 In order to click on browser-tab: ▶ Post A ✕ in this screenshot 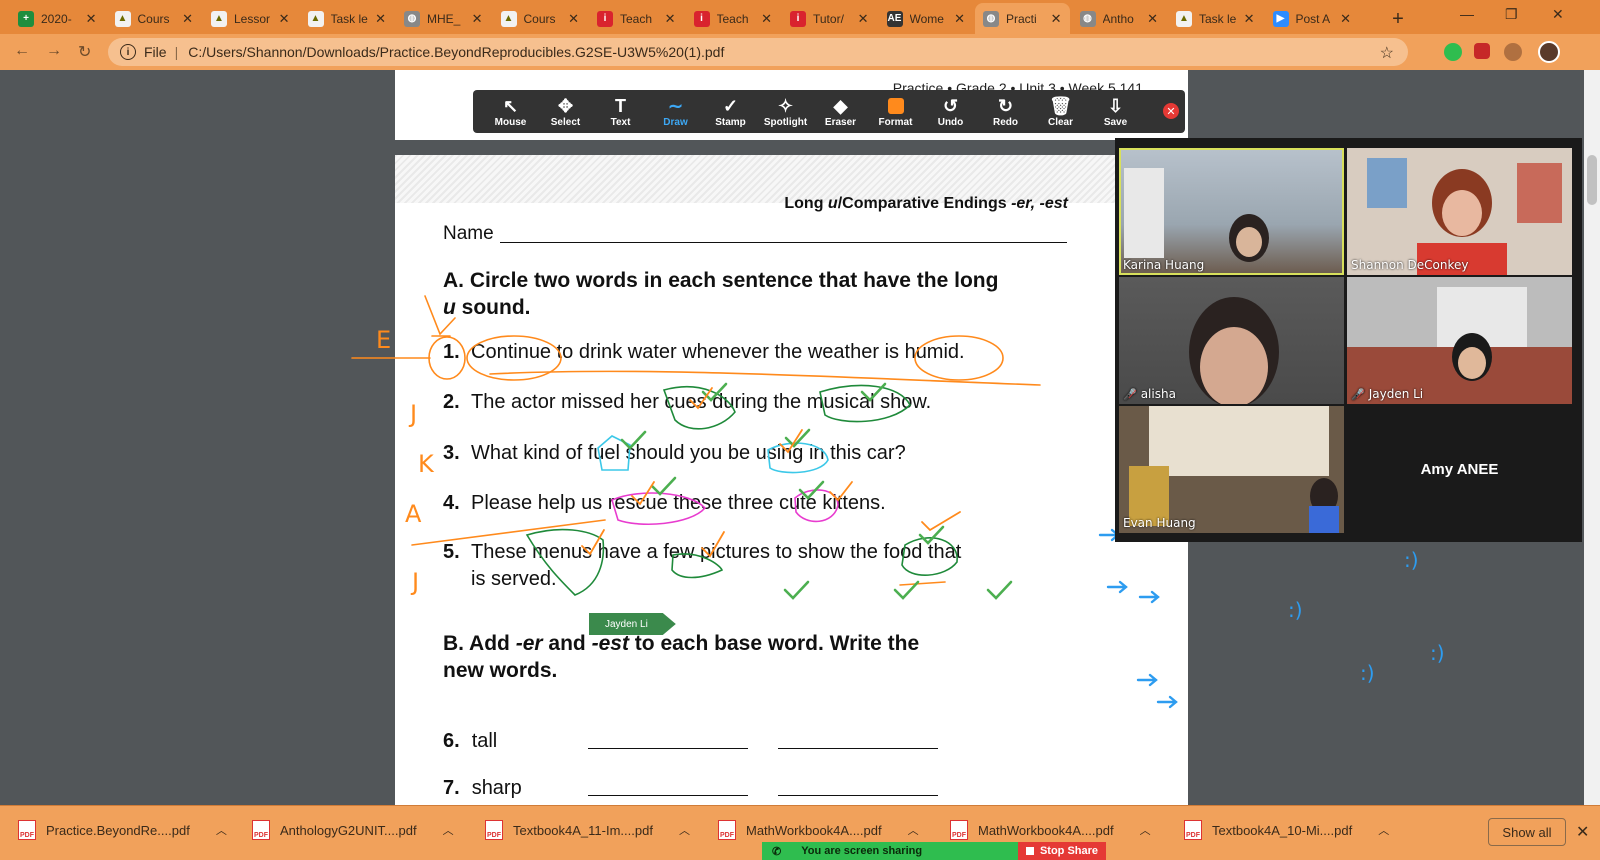, I will do `click(1312, 18)`.